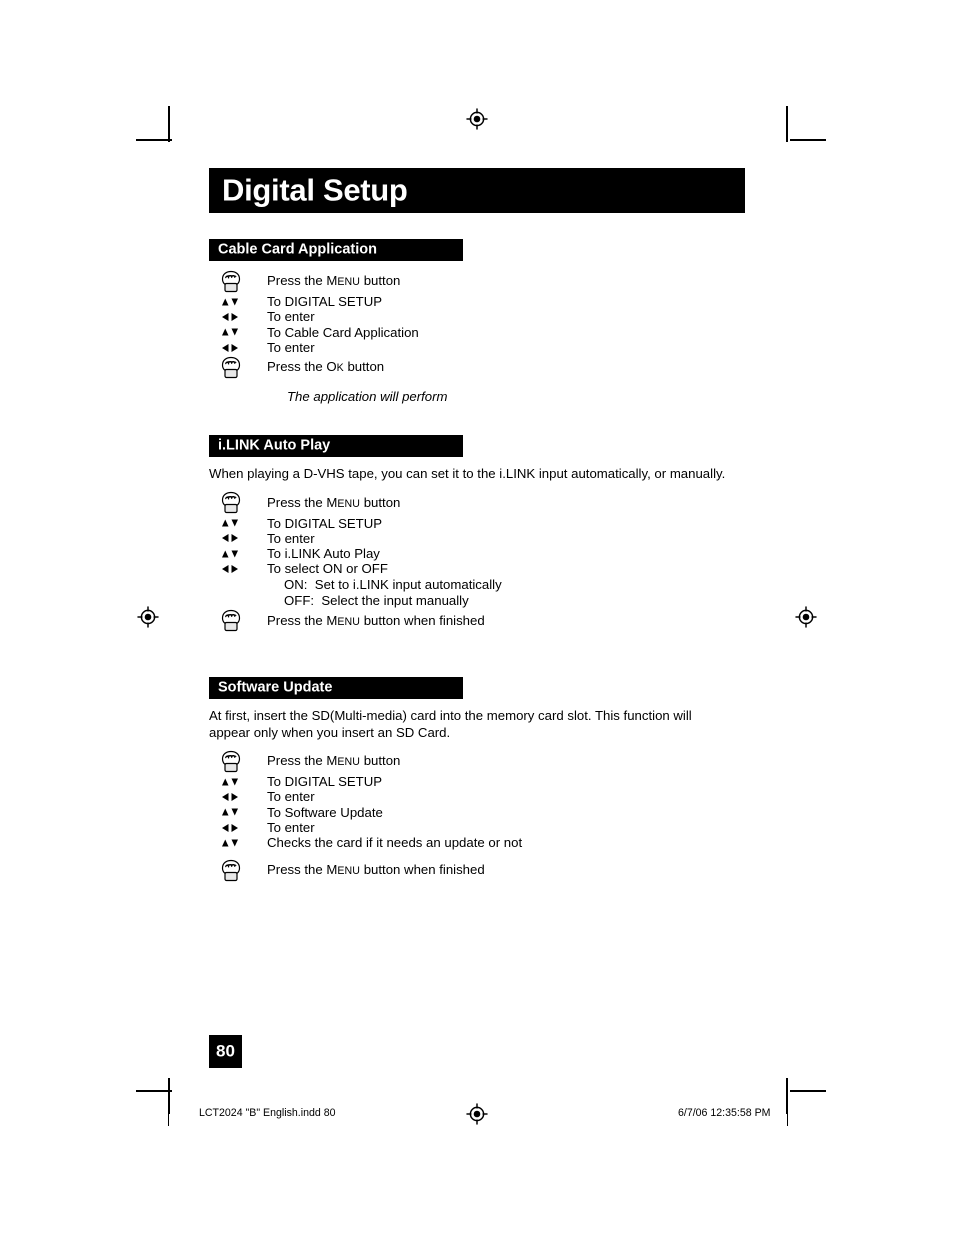 This screenshot has height=1235, width=954. I want to click on crop-mark-top-right-horizontal, so click(808, 140).